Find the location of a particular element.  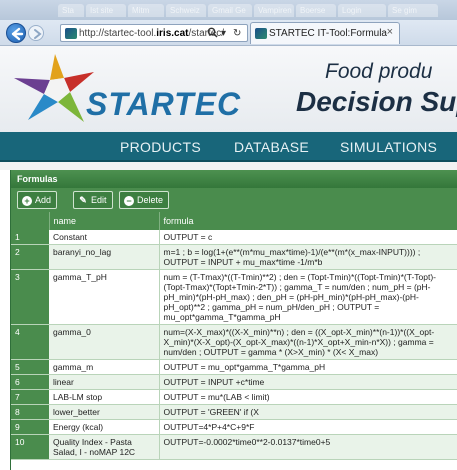

row-id: 7 is located at coordinates (30, 397).